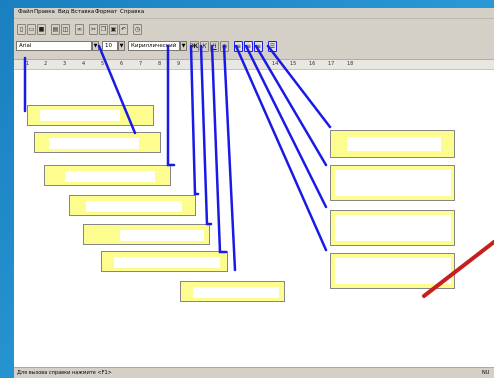  Describe the element at coordinates (122, 64) in the screenshot. I see `ruler-mark: 6` at that location.